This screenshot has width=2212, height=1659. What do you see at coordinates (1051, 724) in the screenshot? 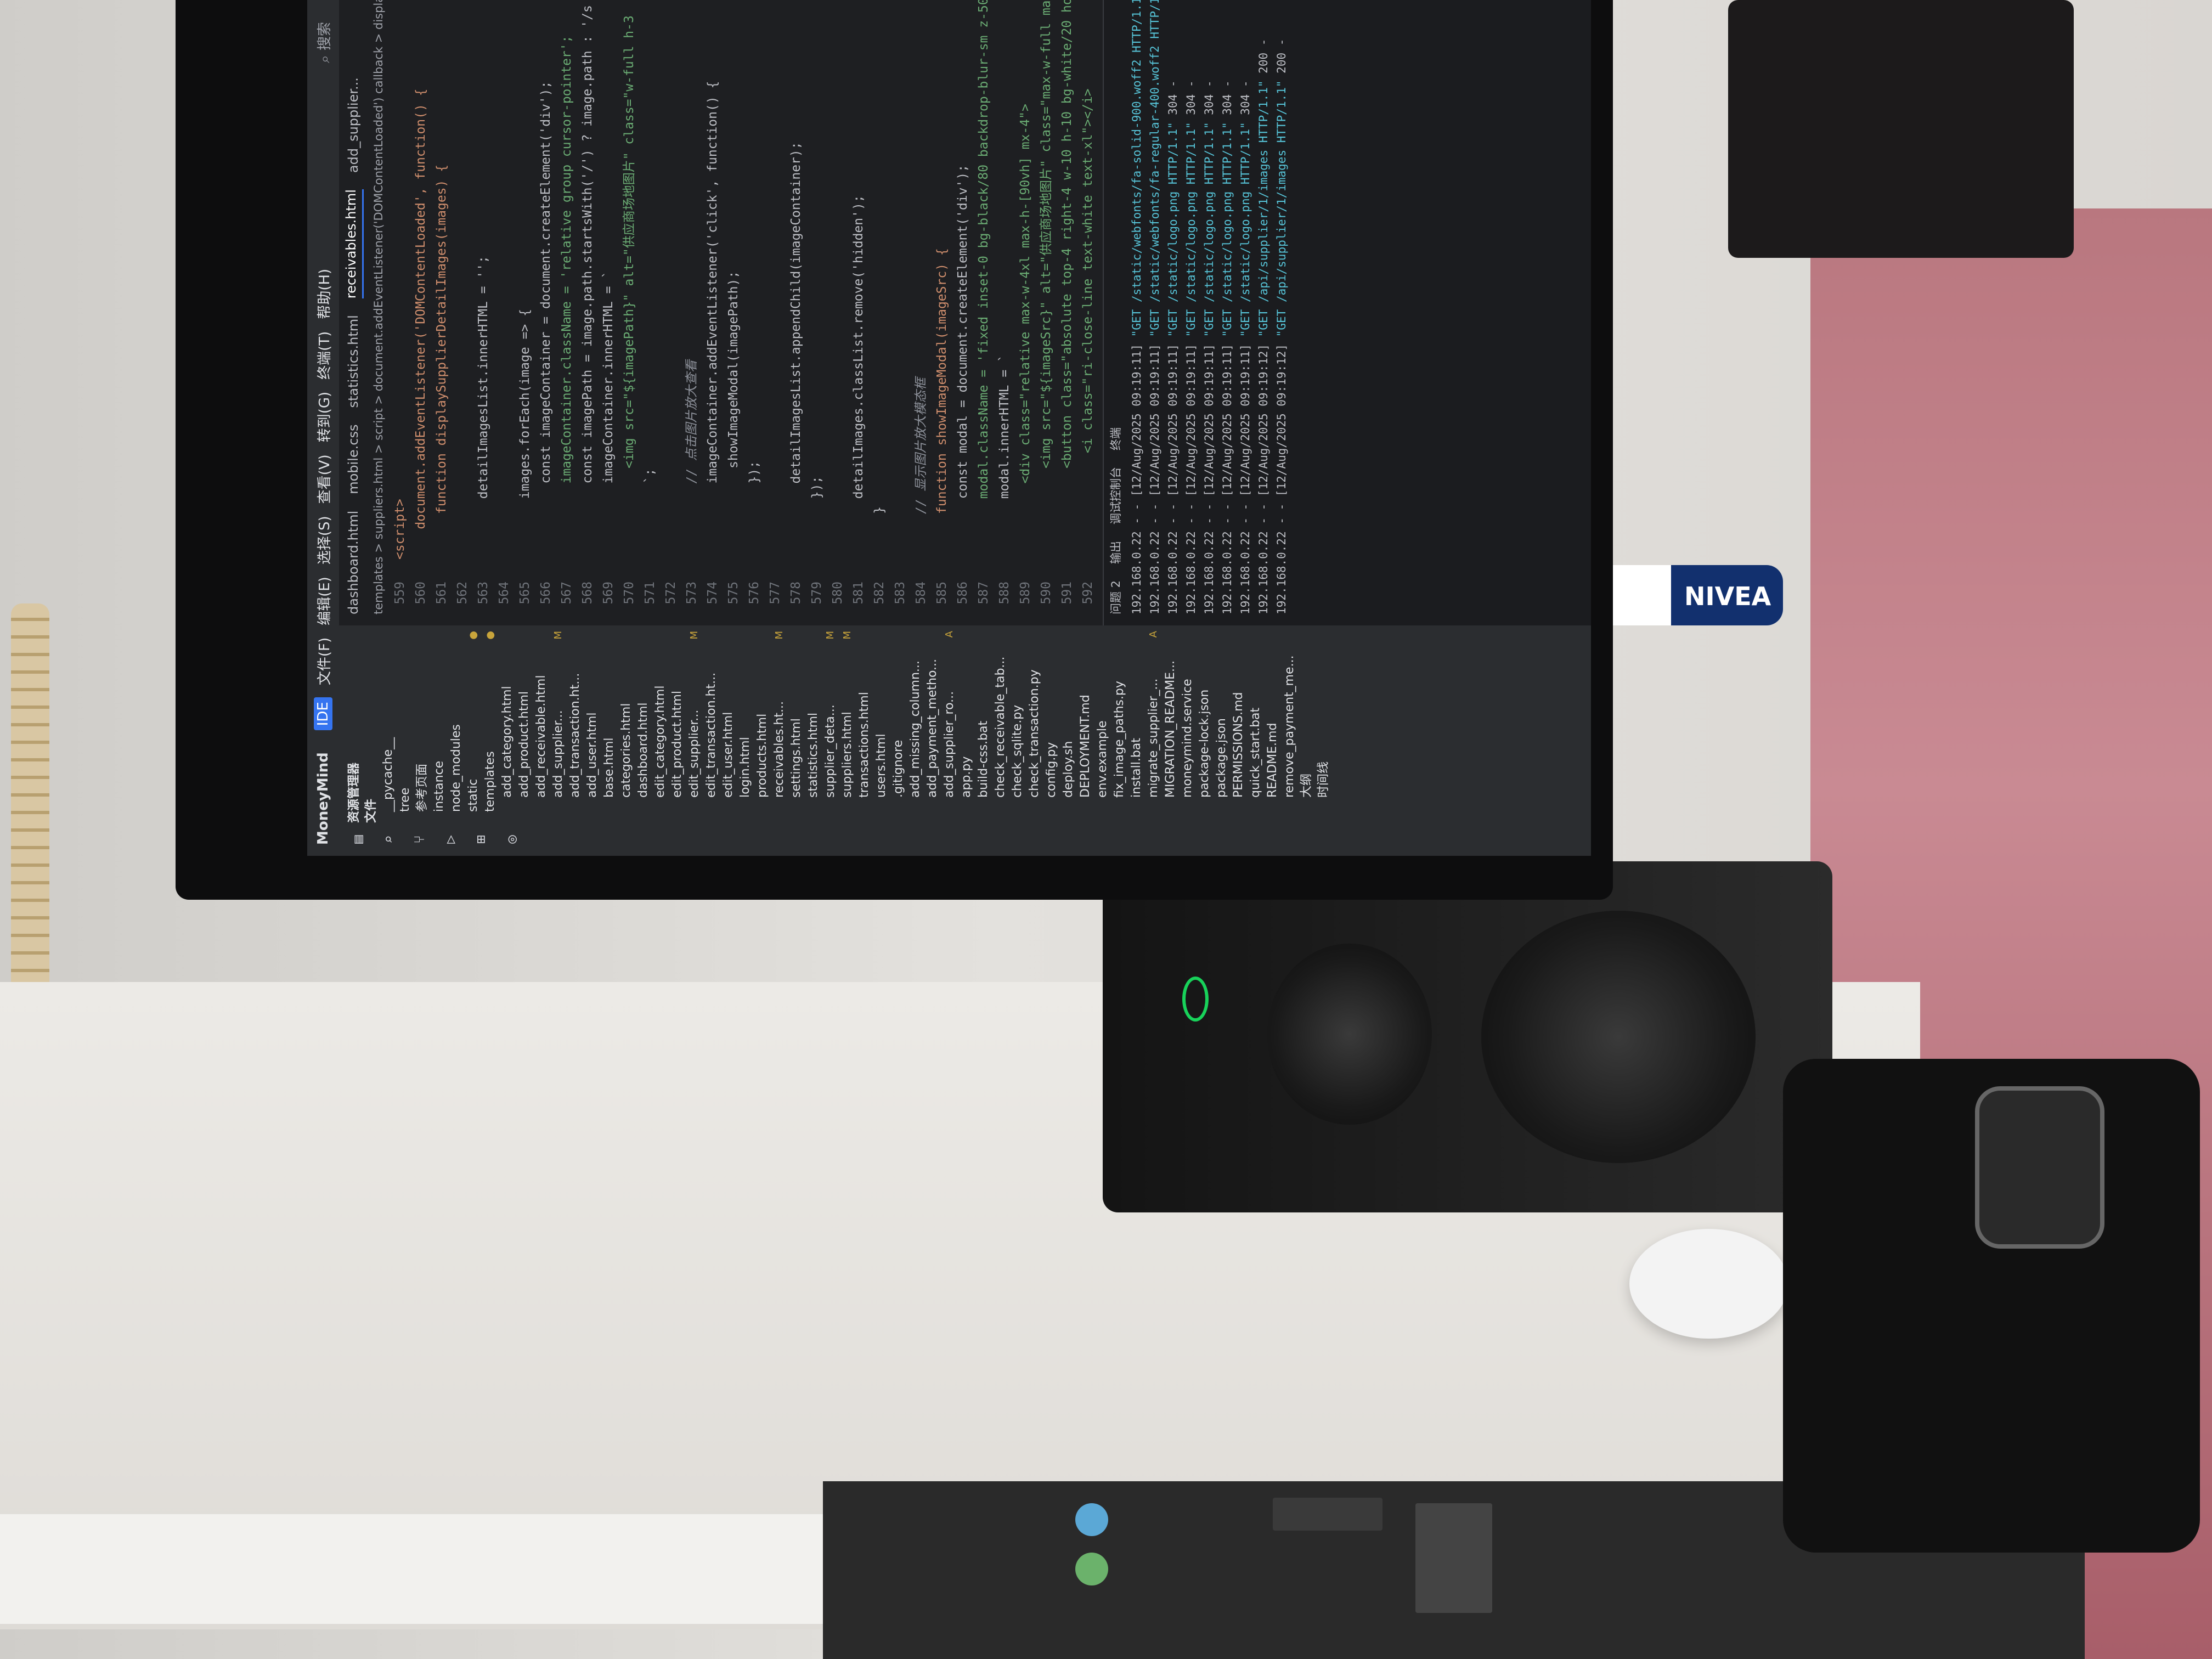
I see `tree-item: config.py` at bounding box center [1051, 724].